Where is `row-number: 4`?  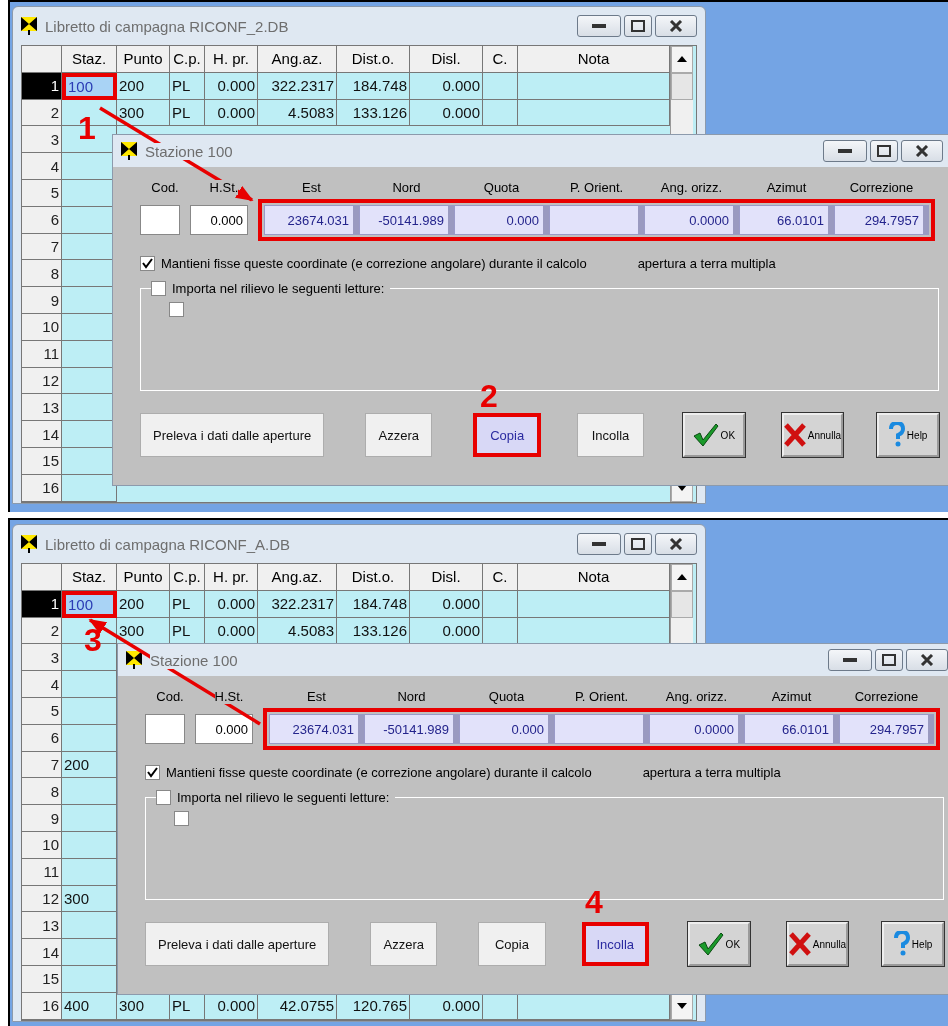
row-number: 4 is located at coordinates (42, 684).